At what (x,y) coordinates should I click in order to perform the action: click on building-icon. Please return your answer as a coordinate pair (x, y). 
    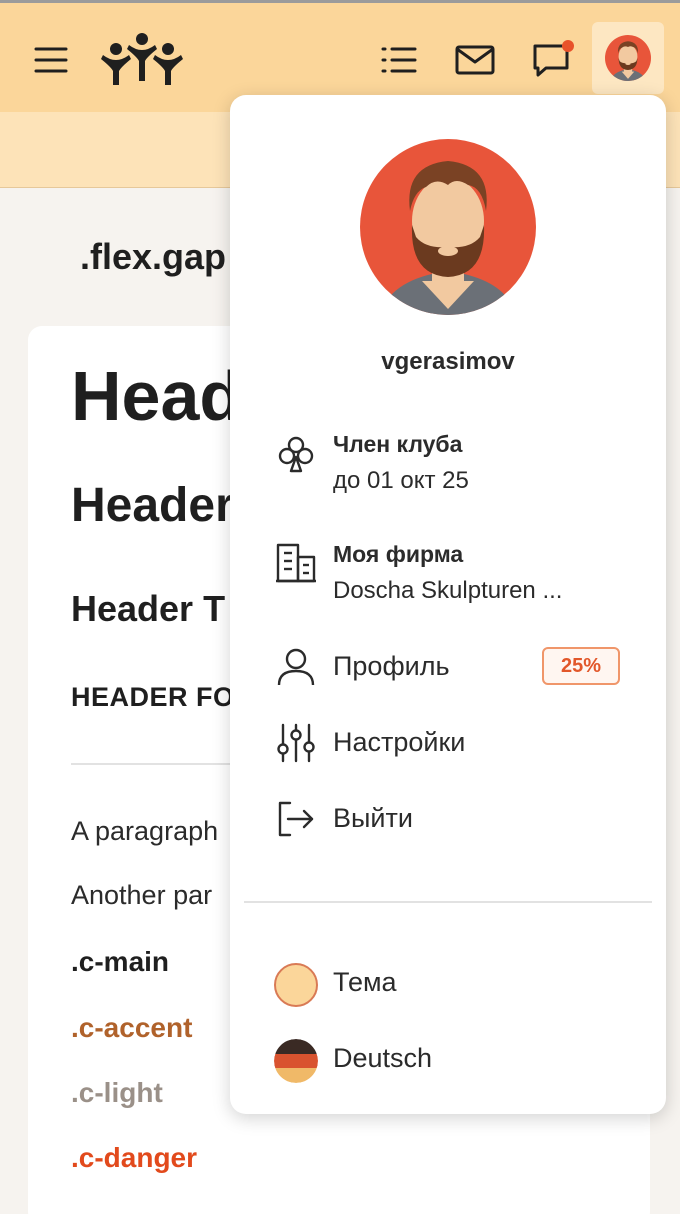
    Looking at the image, I should click on (296, 563).